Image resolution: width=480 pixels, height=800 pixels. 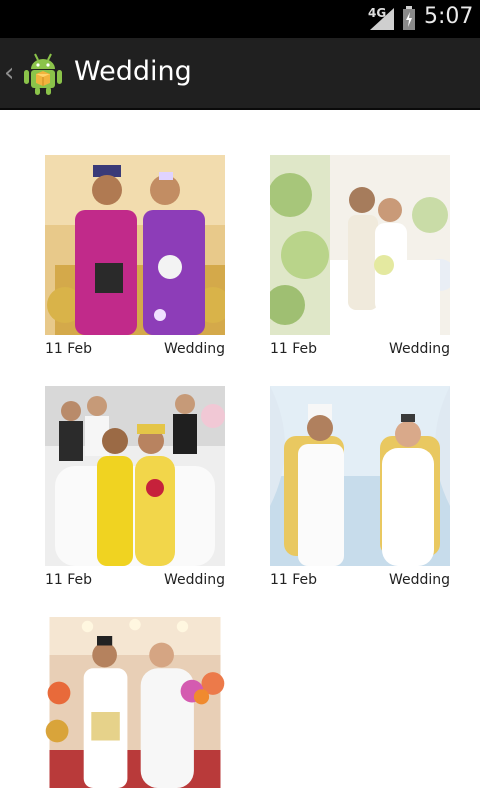 I want to click on battery-icon, so click(x=409, y=18).